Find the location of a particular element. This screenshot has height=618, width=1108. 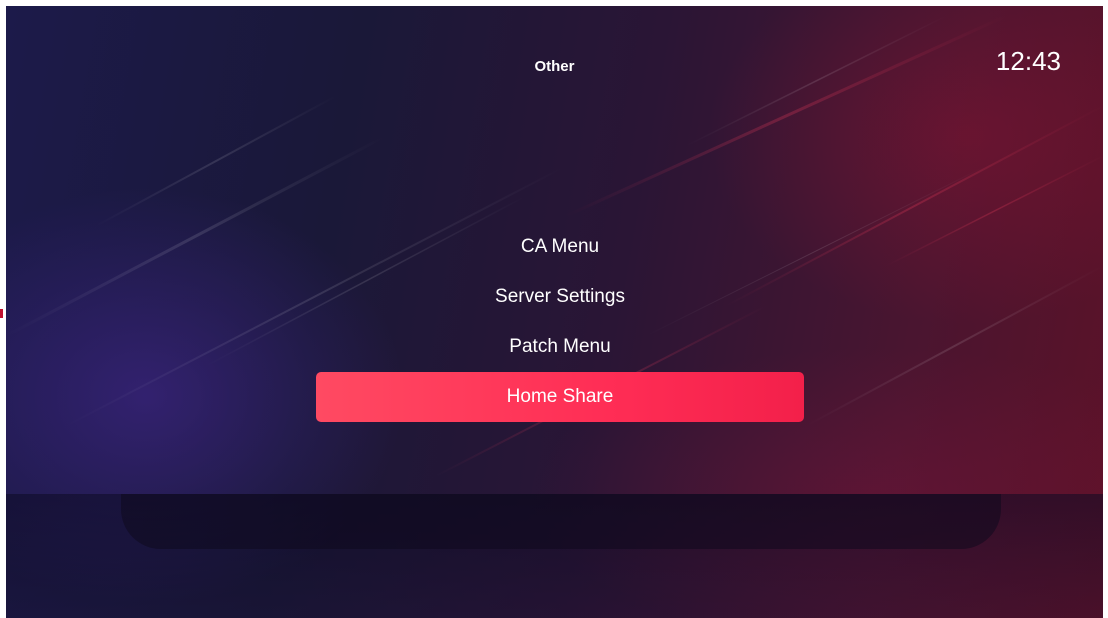

menu-item-patch-menu: Patch Menu is located at coordinates (560, 347).